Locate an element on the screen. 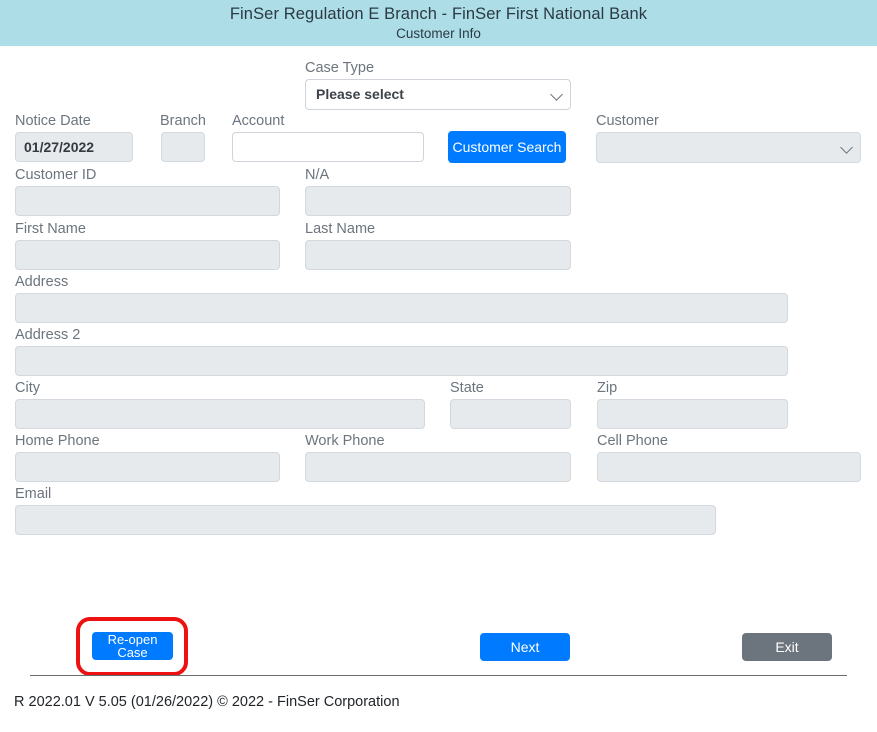 This screenshot has height=732, width=877. customer-search-button: Customer Search is located at coordinates (507, 147).